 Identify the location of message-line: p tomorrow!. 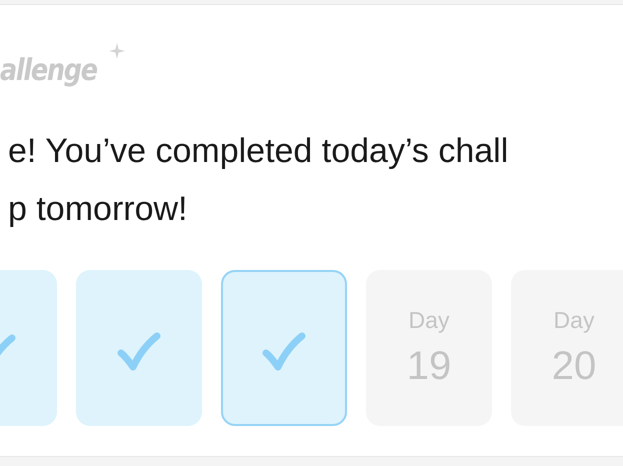
(98, 209).